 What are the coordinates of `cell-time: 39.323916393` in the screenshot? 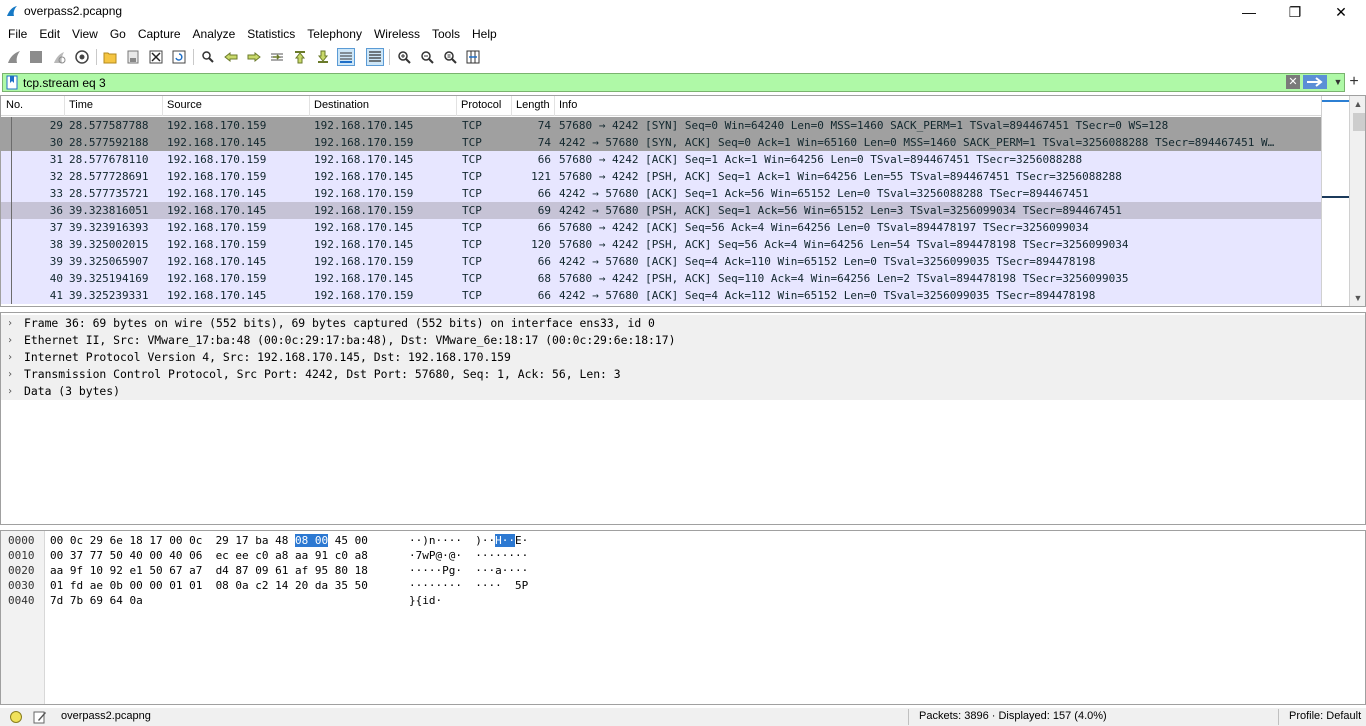 It's located at (109, 227).